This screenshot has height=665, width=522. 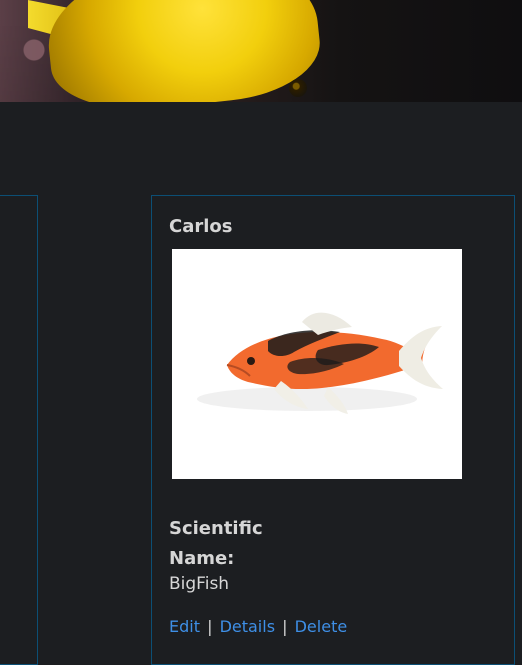 What do you see at coordinates (298, 88) in the screenshot?
I see `hero-fish-eye` at bounding box center [298, 88].